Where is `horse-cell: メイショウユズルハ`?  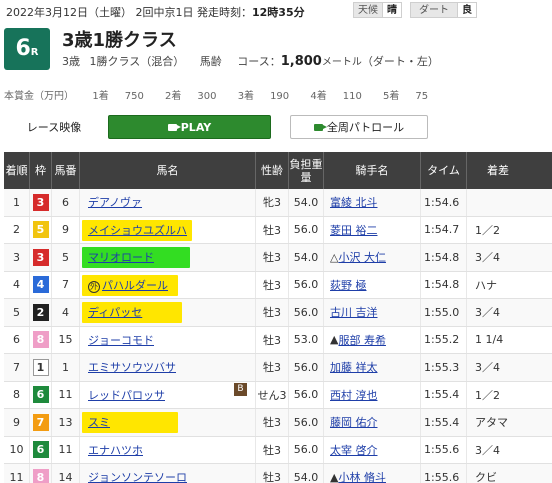
horse-cell: メイショウユズルハ is located at coordinates (168, 229).